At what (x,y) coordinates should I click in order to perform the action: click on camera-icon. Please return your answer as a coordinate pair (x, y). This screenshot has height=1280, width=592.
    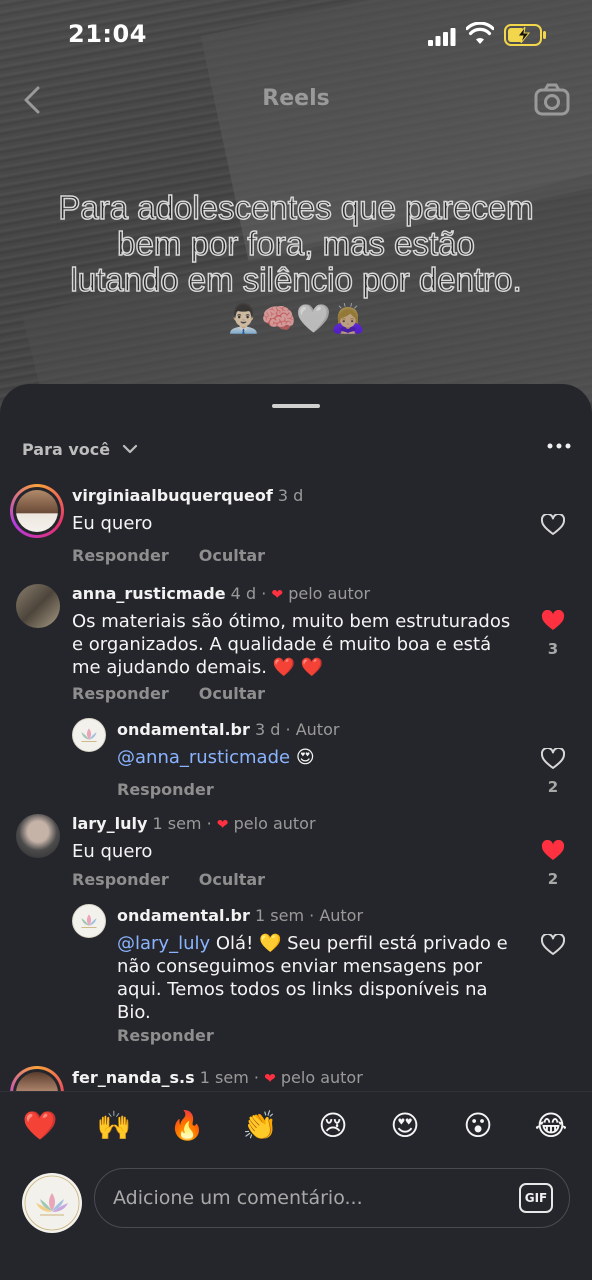
    Looking at the image, I should click on (552, 100).